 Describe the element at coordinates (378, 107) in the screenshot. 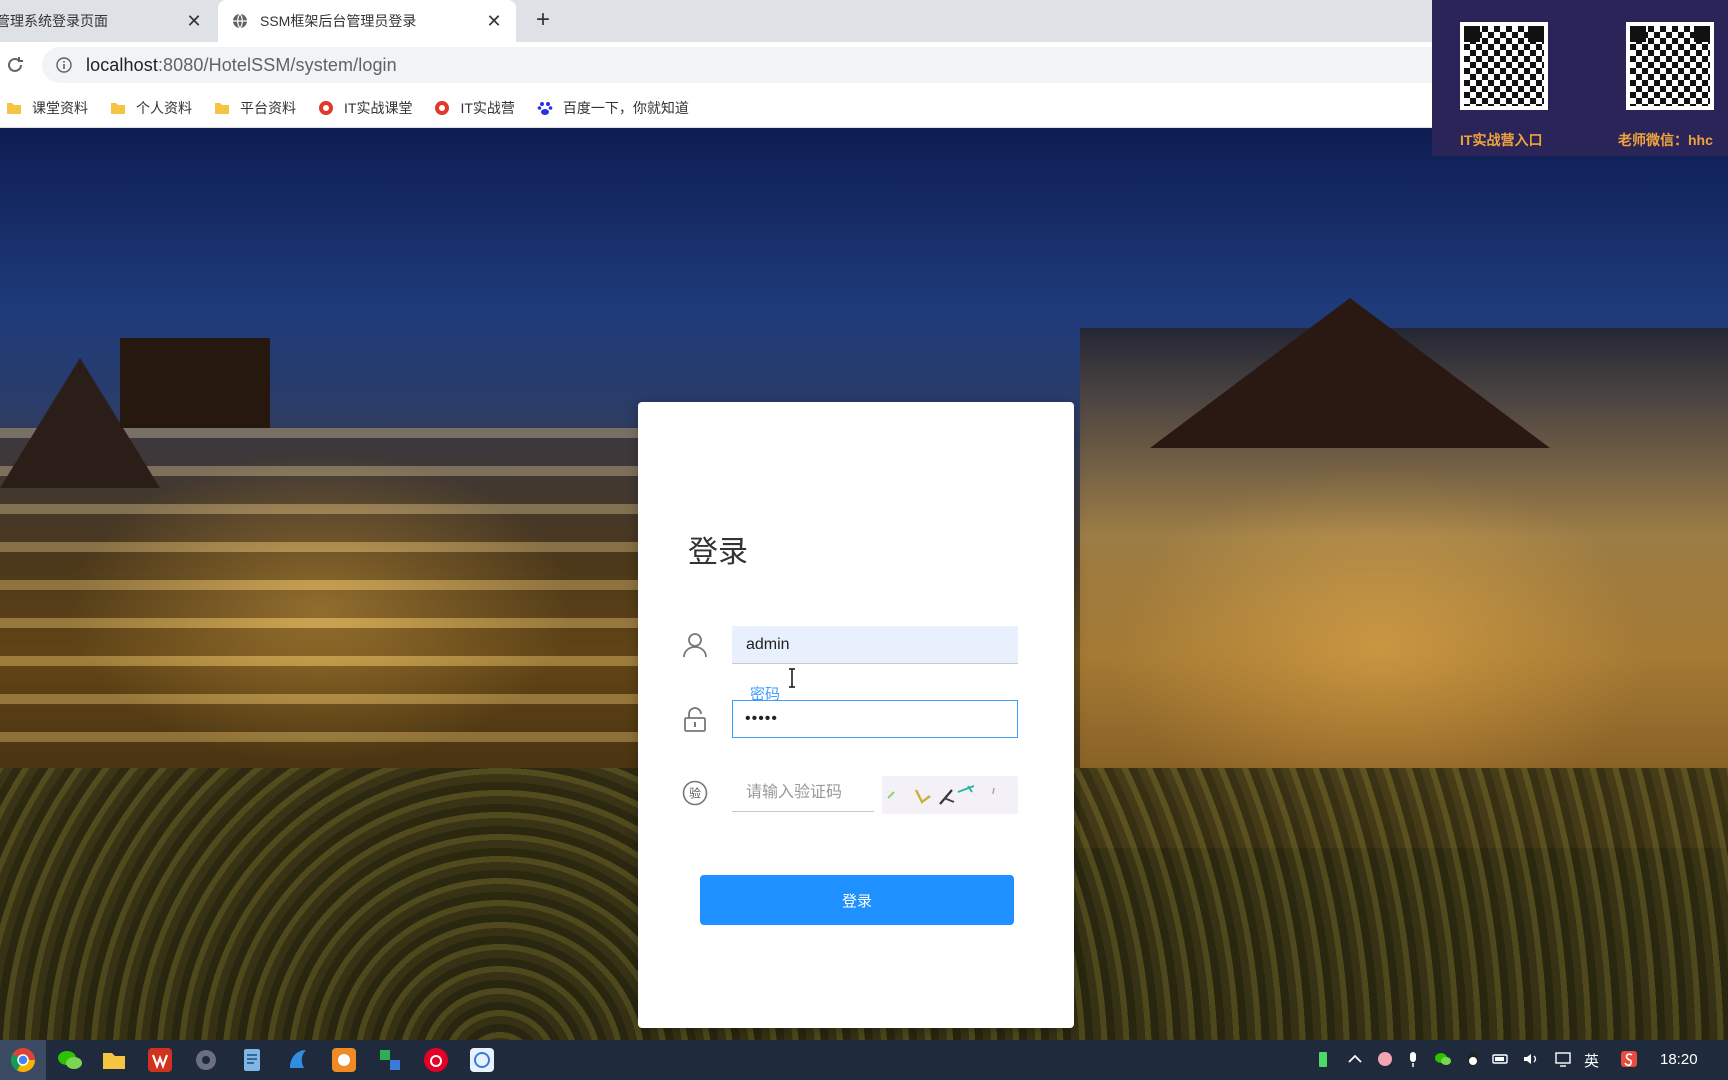

I see `bookmark-label: IT实战课堂` at that location.